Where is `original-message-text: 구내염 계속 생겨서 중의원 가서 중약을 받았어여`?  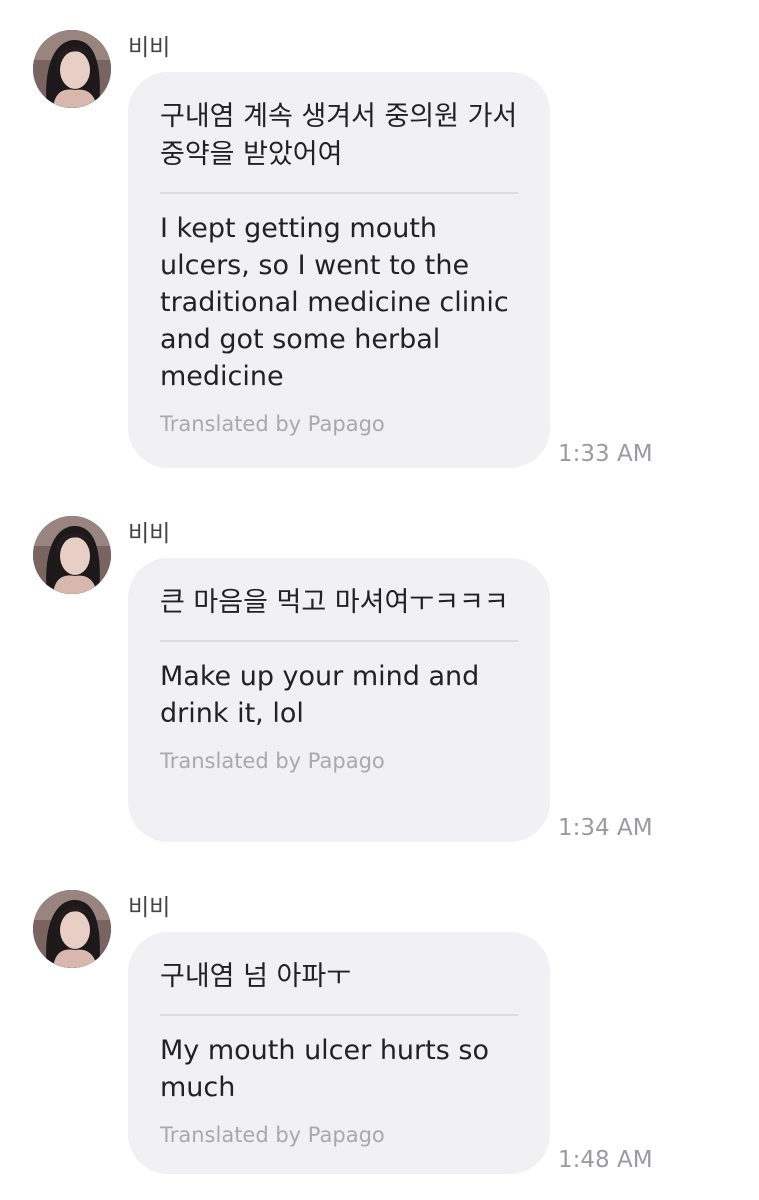 original-message-text: 구내염 계속 생겨서 중의원 가서 중약을 받았어여 is located at coordinates (339, 135).